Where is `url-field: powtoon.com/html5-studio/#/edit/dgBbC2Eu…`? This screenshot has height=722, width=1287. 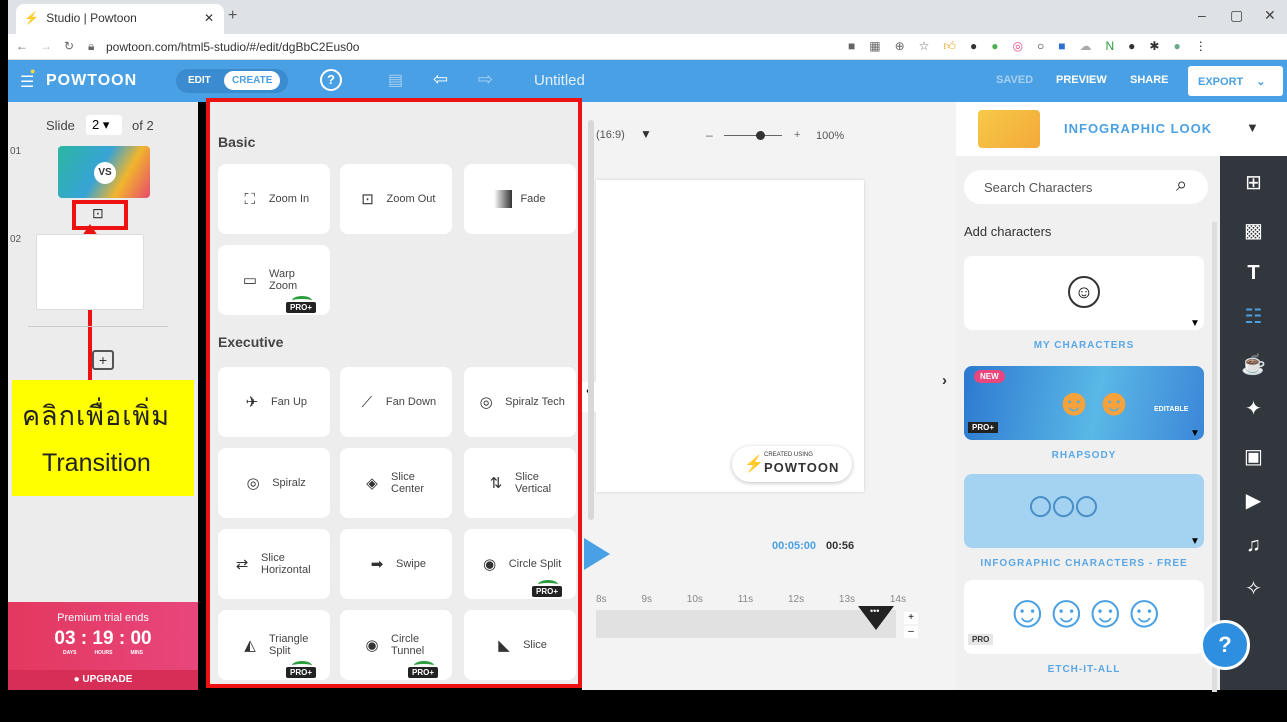
url-field: powtoon.com/html5-studio/#/edit/dgBbC2Eu… is located at coordinates (232, 47).